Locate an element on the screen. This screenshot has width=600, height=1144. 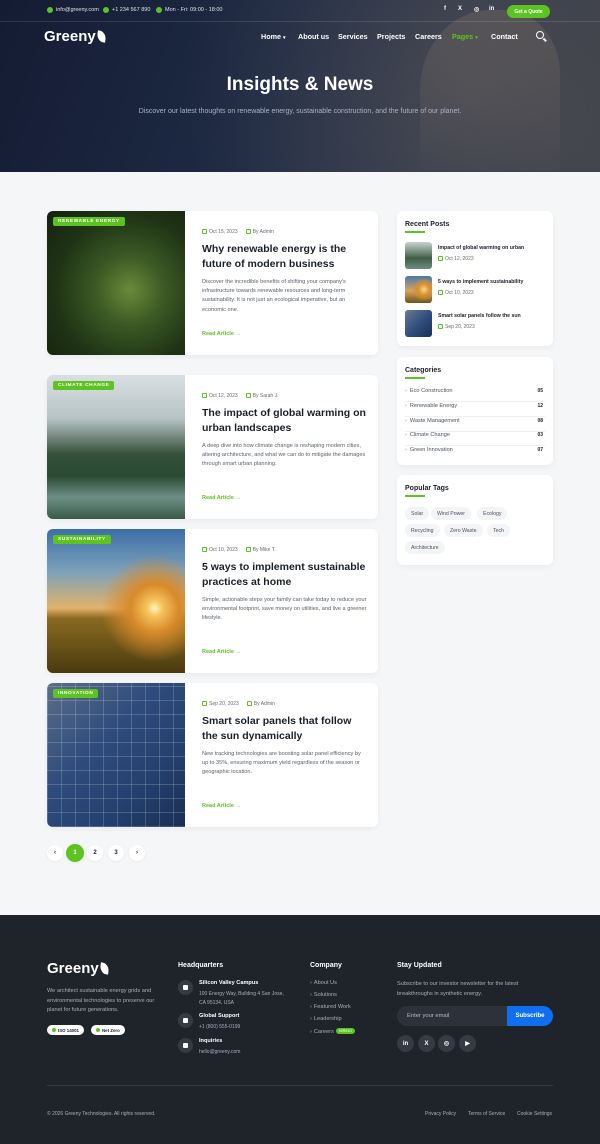
pagination-page-2: 2 is located at coordinates (95, 853).